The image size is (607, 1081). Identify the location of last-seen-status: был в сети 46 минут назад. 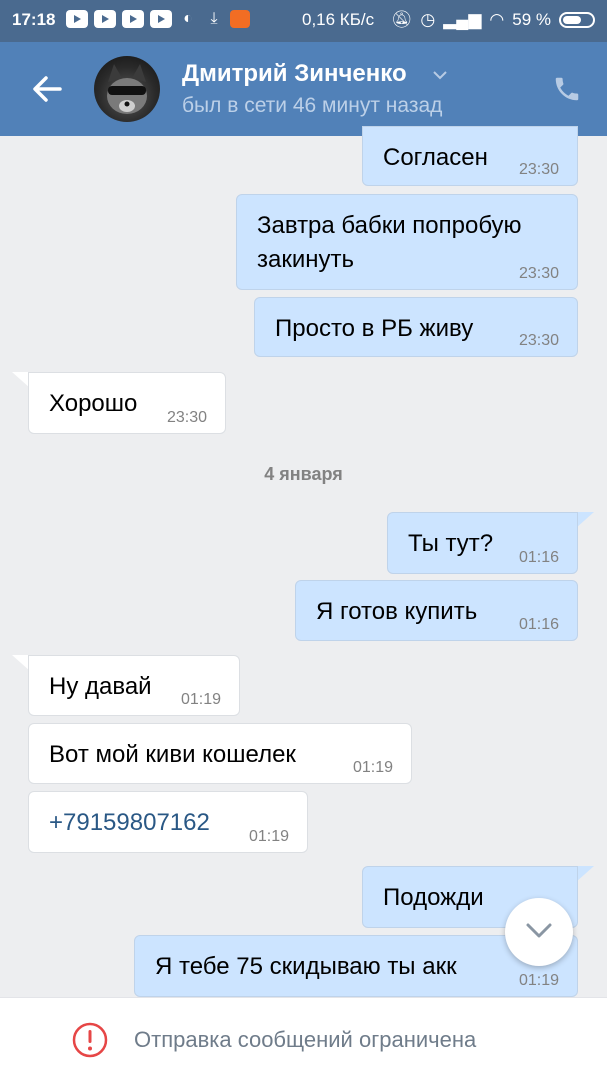
(312, 105).